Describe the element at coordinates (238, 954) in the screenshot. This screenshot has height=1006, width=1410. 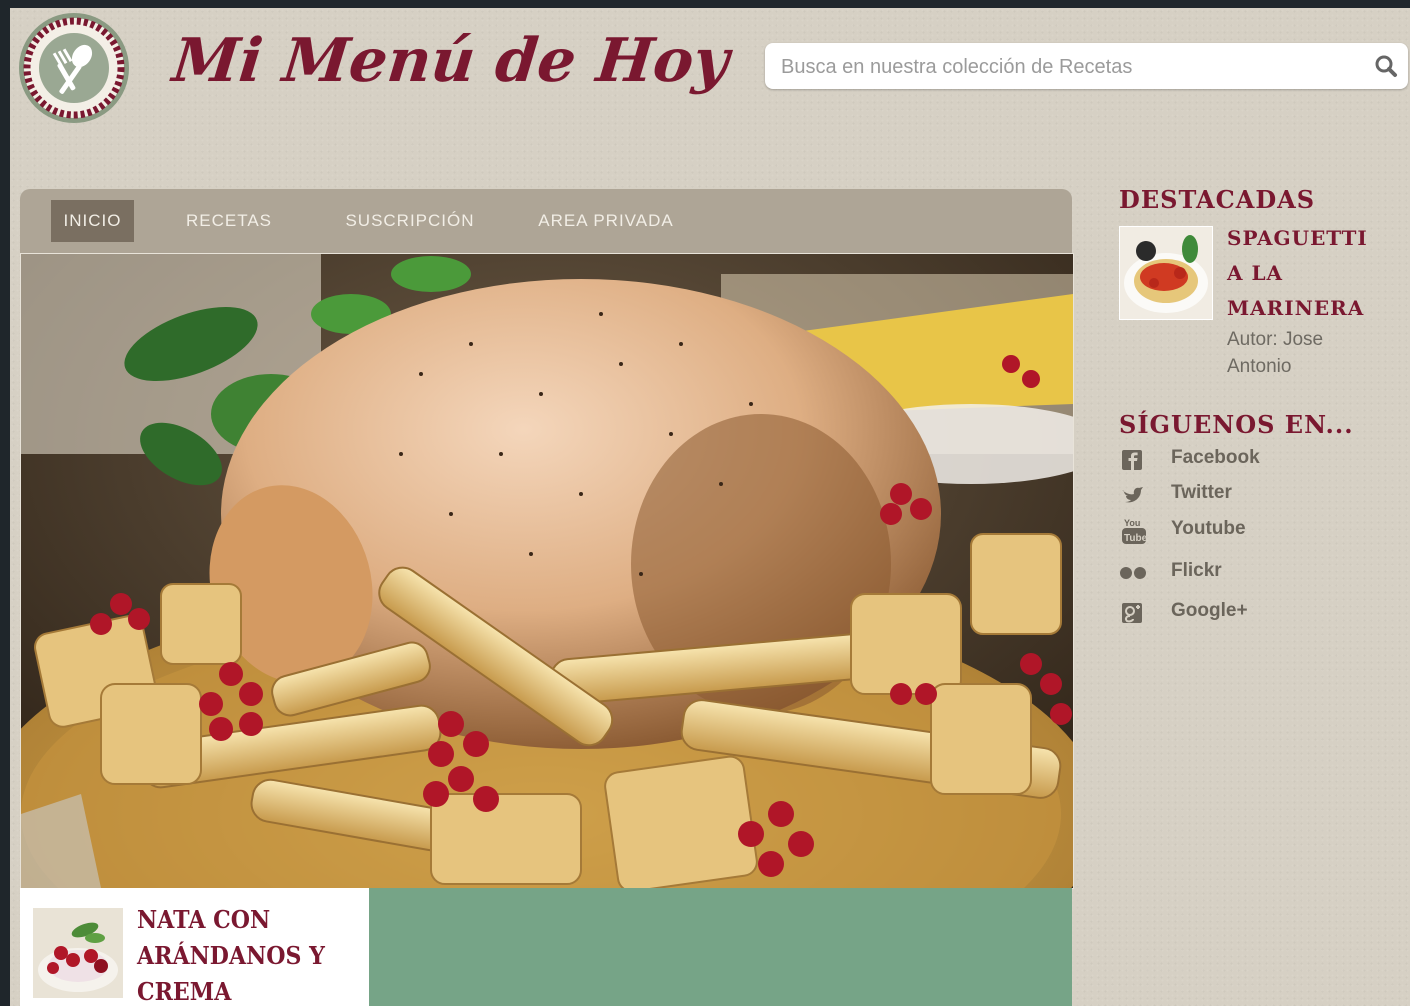
I see `post-title: NATA CON ARÁNDANOS Y CREMA` at that location.